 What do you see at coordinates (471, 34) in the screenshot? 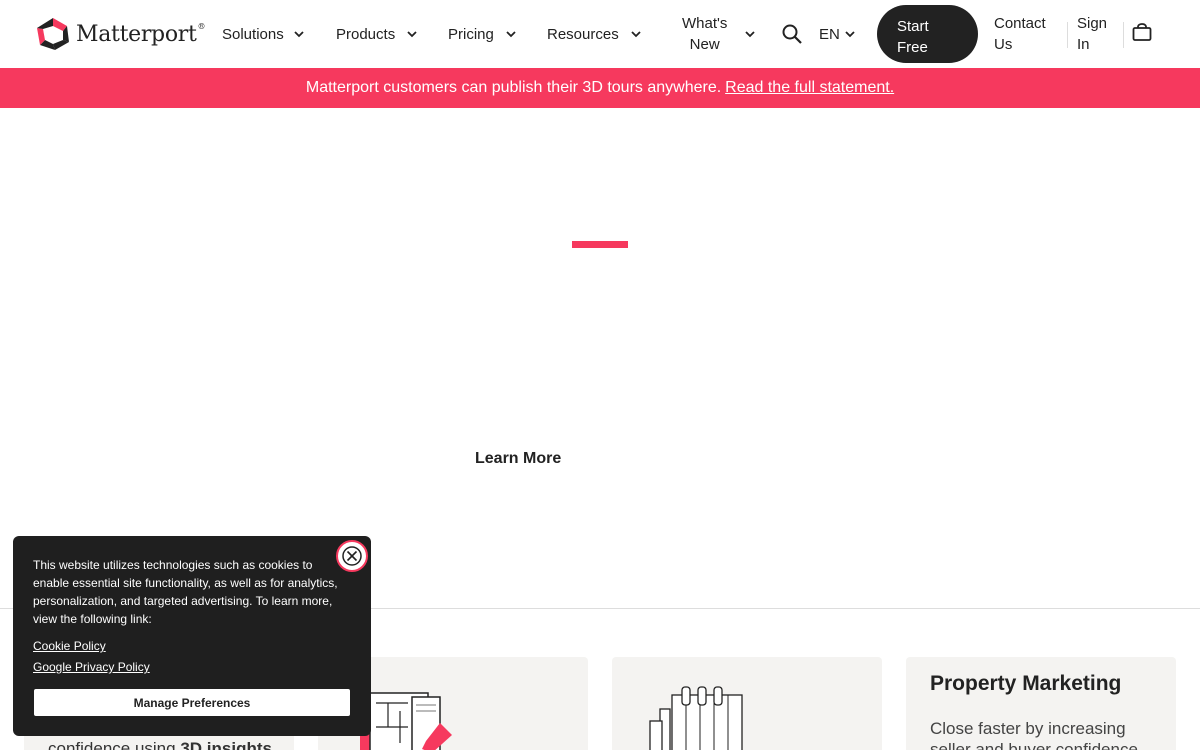
I see `nav-pricing-label: Pricing` at bounding box center [471, 34].